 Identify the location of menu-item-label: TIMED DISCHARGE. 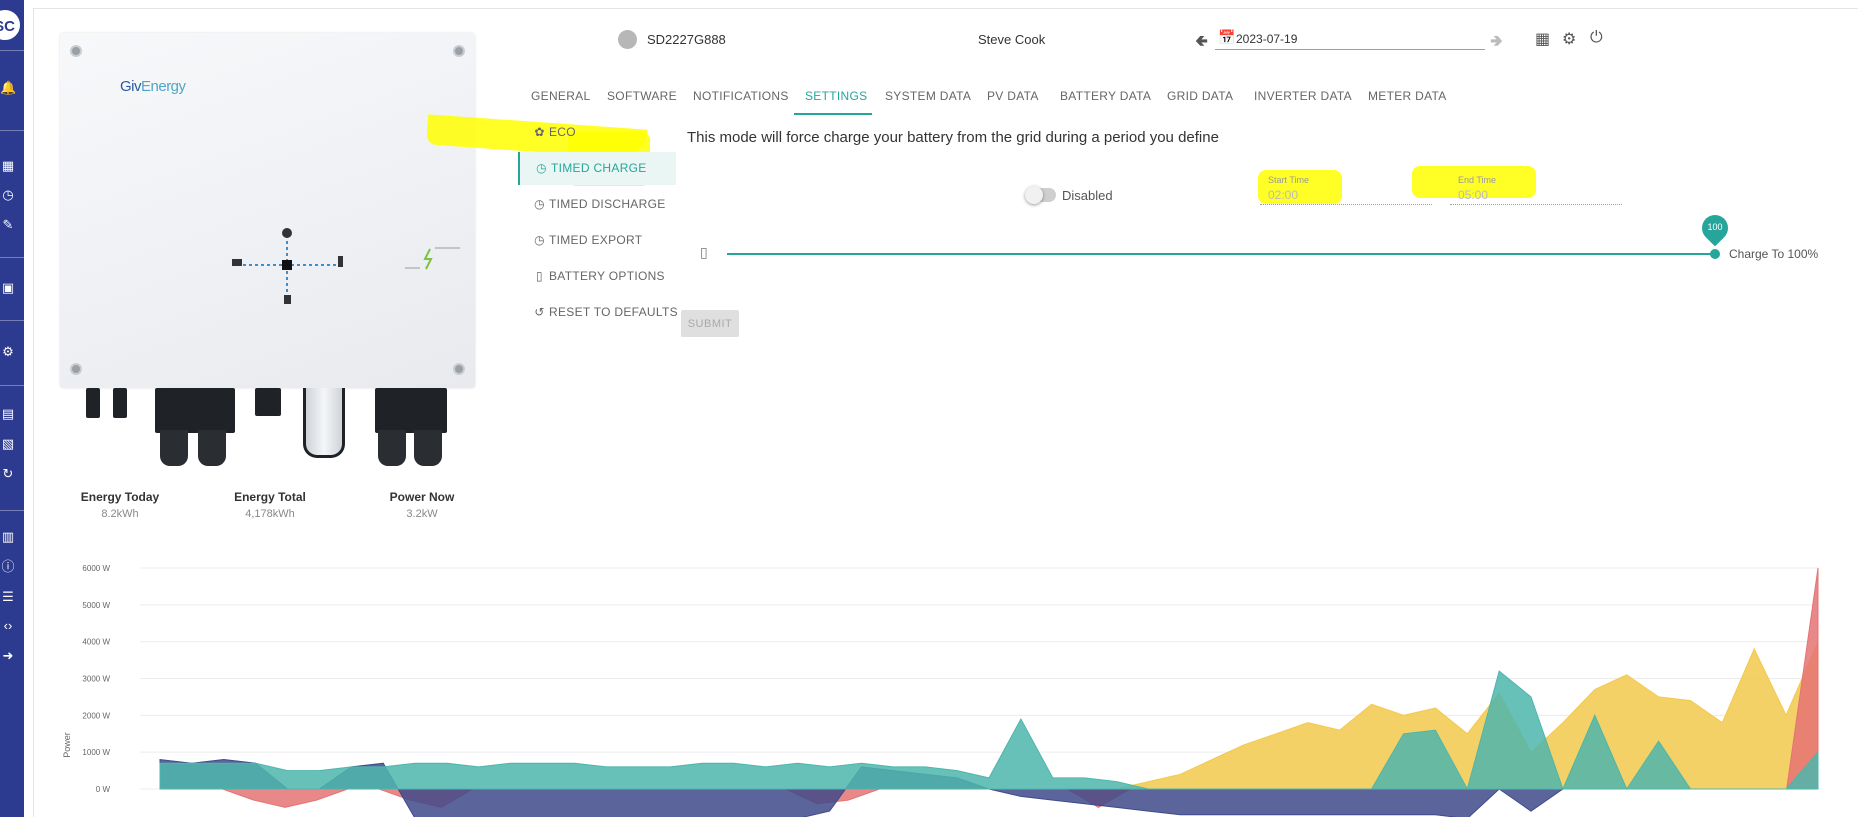
(607, 204).